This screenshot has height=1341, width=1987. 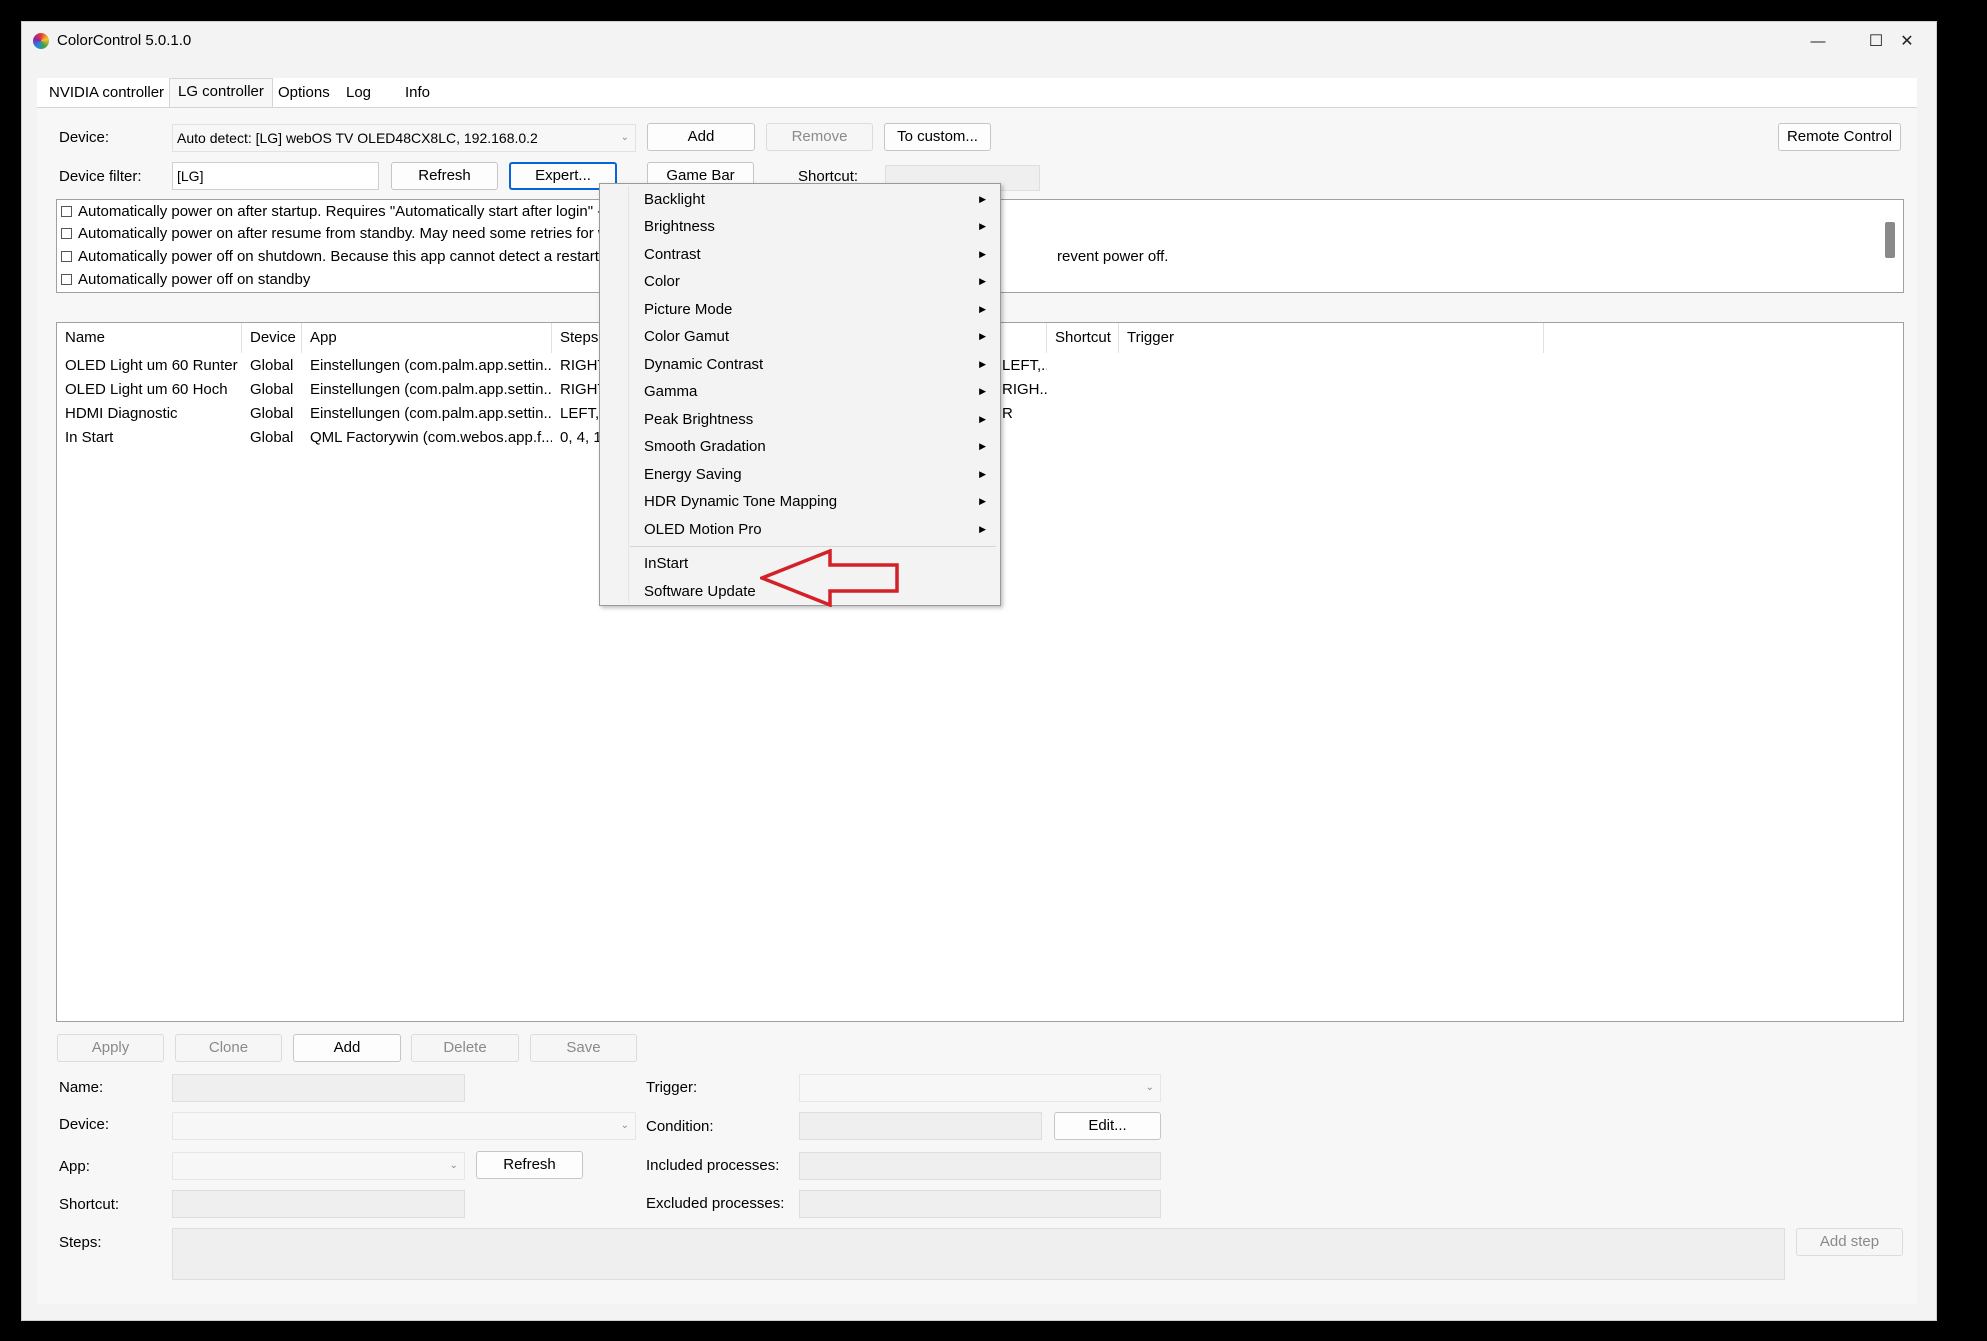 I want to click on menu-item-color-gamut: Color Gamut ▶, so click(x=800, y=336).